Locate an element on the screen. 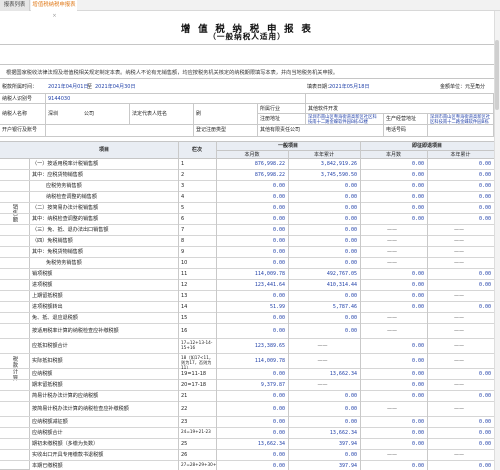  row-value-cell: 3,842,919.26 is located at coordinates (324, 164).